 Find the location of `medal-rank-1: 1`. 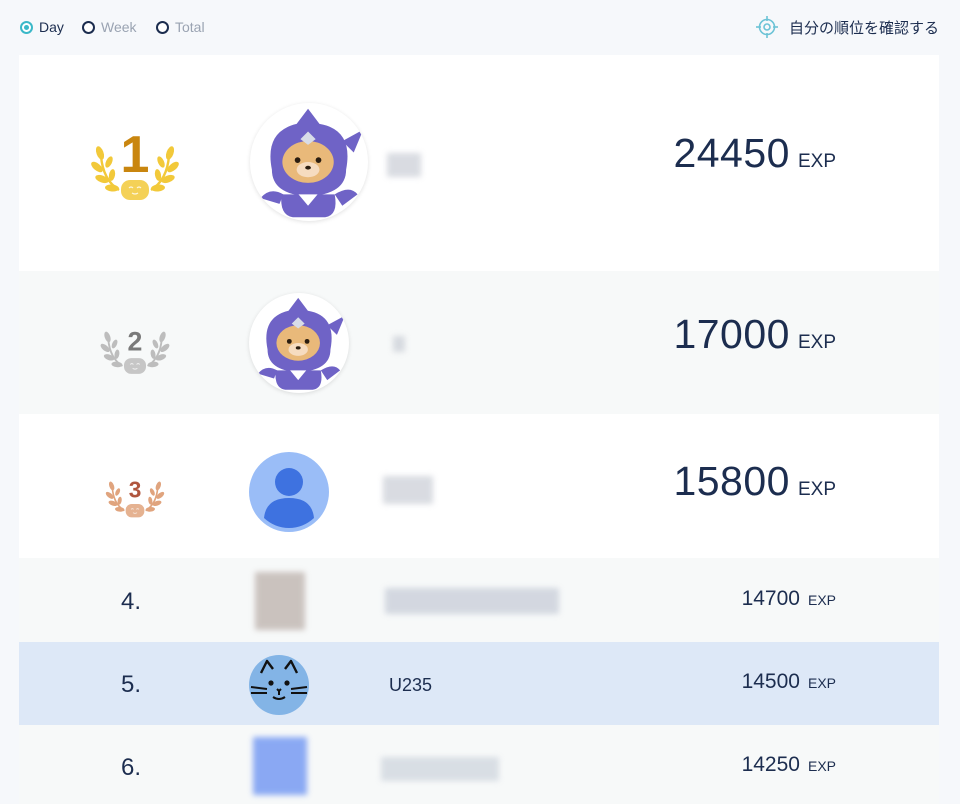

medal-rank-1: 1 is located at coordinates (135, 155).